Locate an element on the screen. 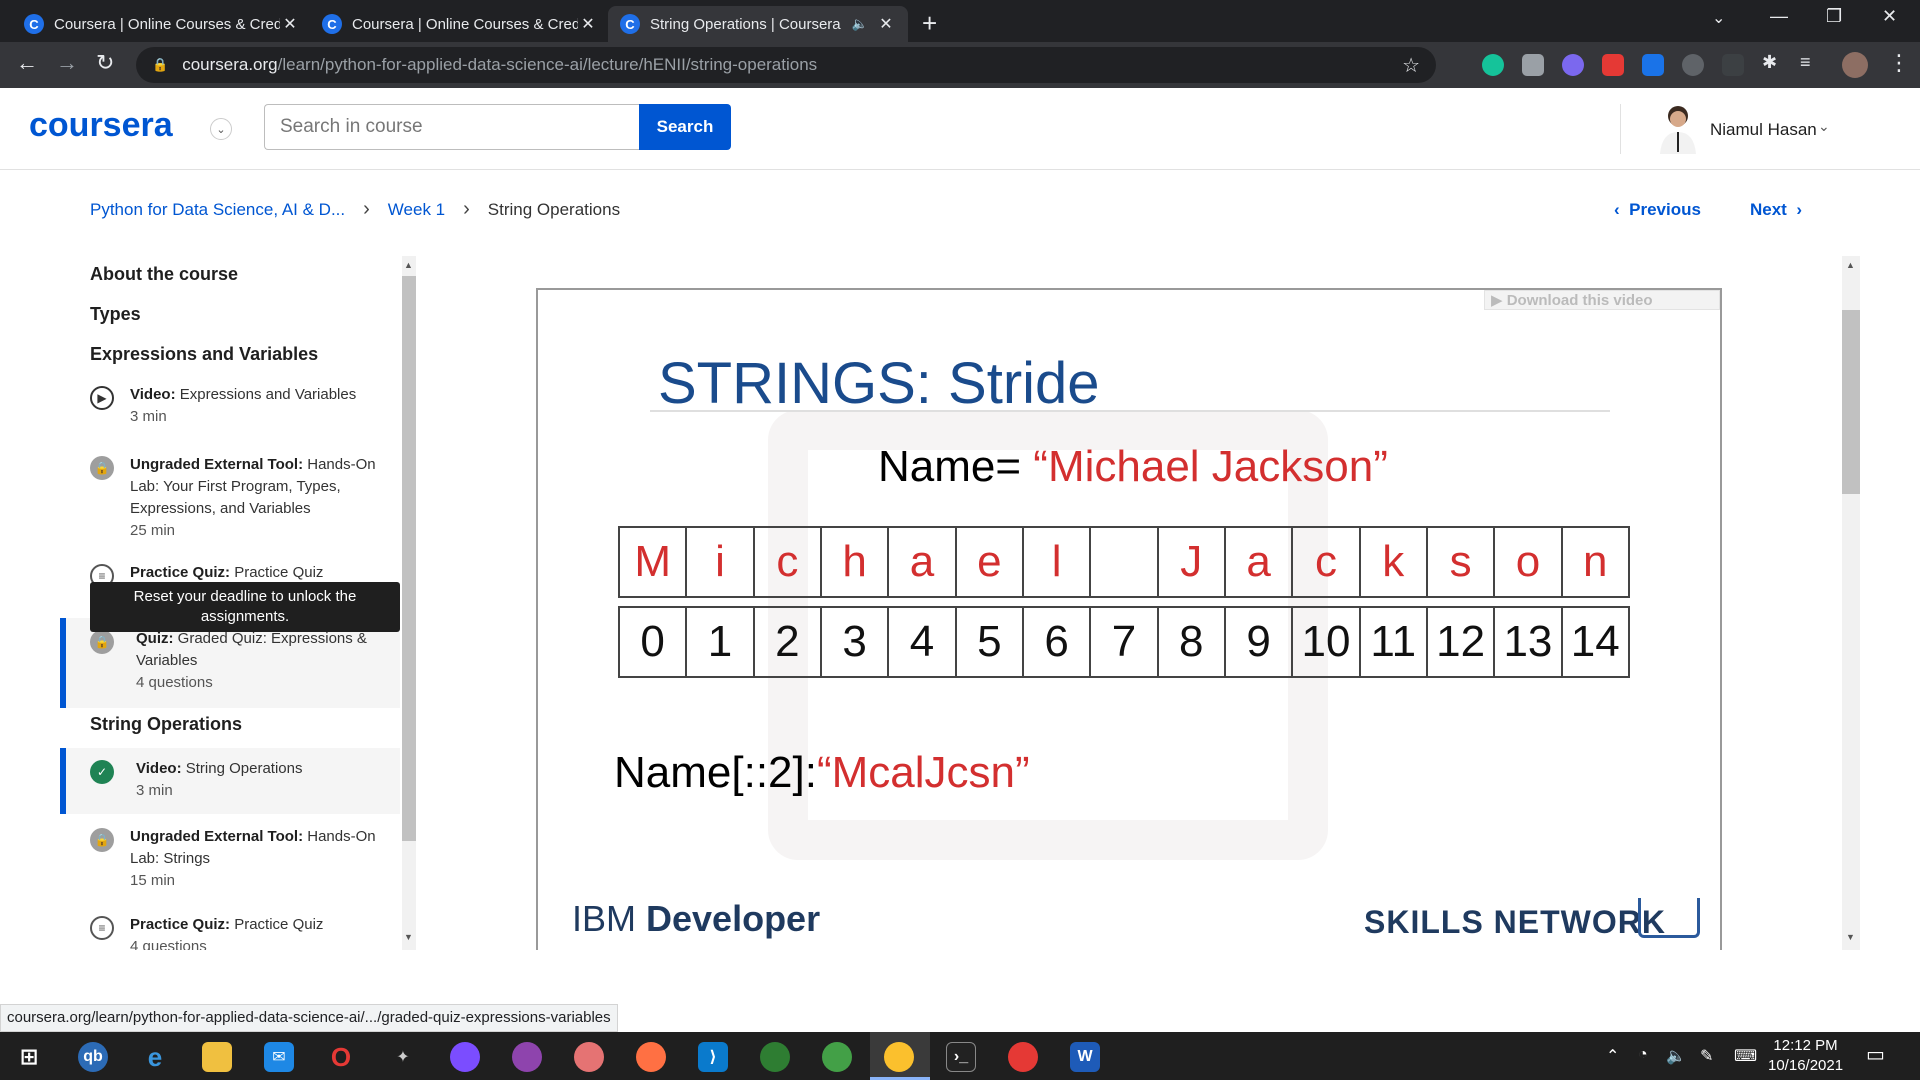 Image resolution: width=1920 pixels, height=1080 pixels. back-icon: ← is located at coordinates (27, 63).